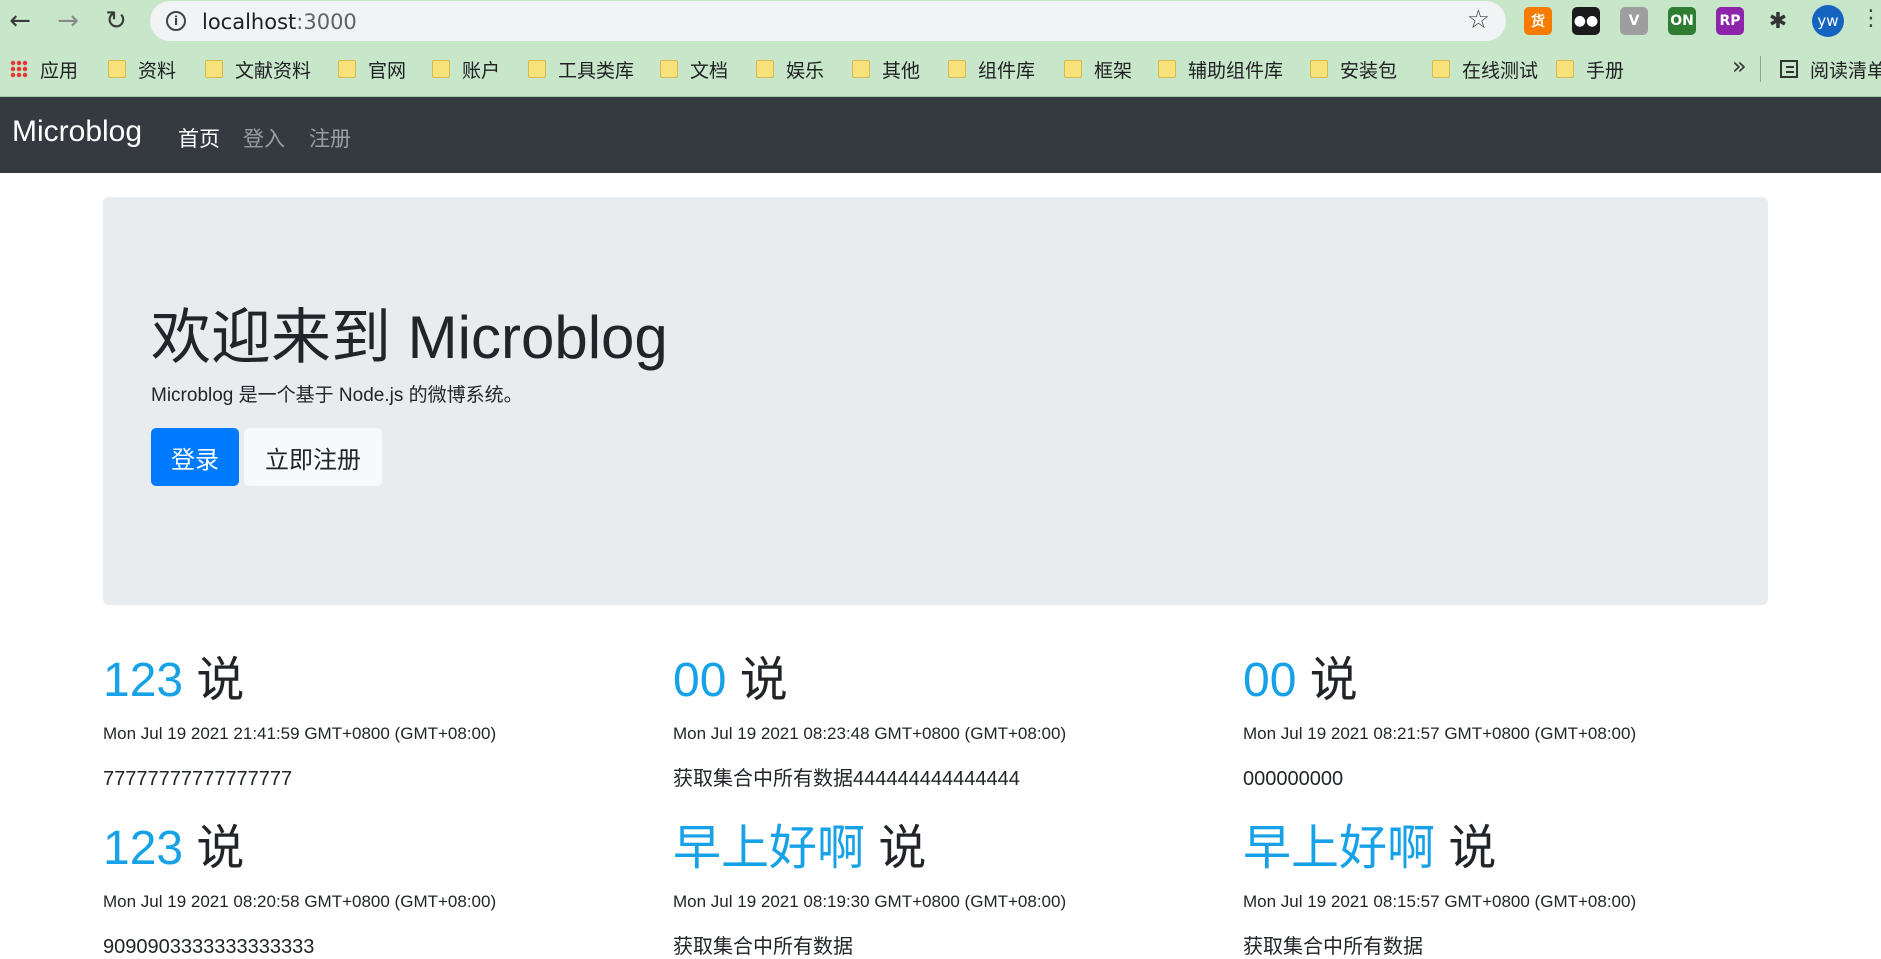 This screenshot has height=959, width=1881. I want to click on bookmark-folder: 组件库, so click(992, 69).